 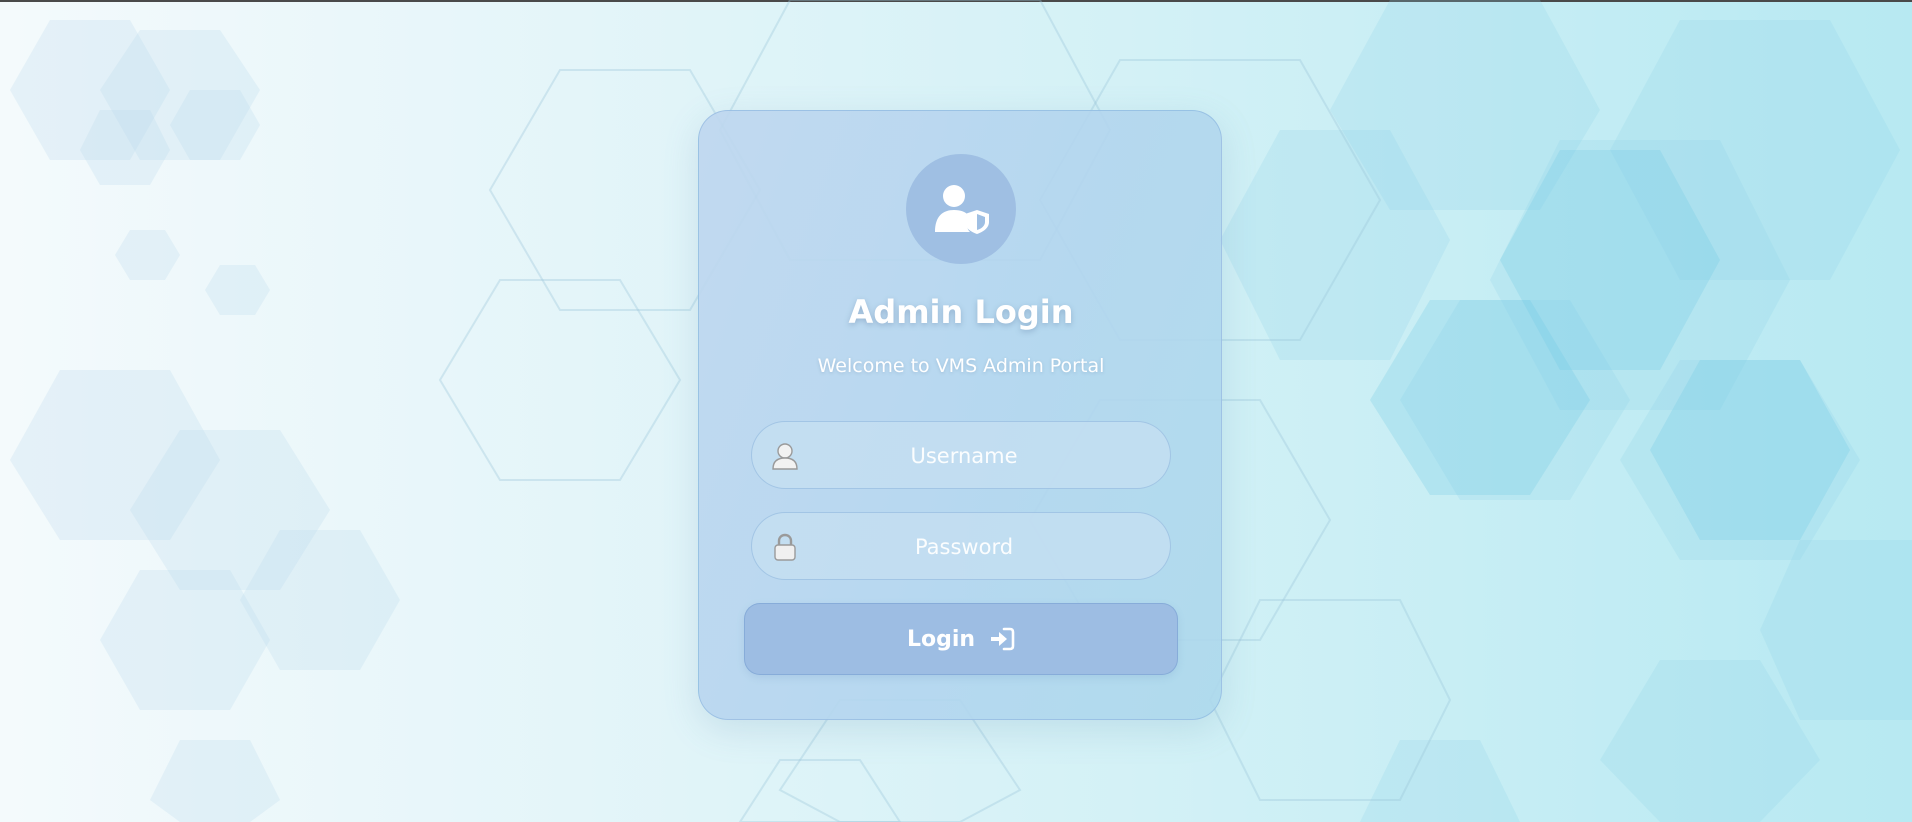 What do you see at coordinates (785, 547) in the screenshot?
I see `lock-icon` at bounding box center [785, 547].